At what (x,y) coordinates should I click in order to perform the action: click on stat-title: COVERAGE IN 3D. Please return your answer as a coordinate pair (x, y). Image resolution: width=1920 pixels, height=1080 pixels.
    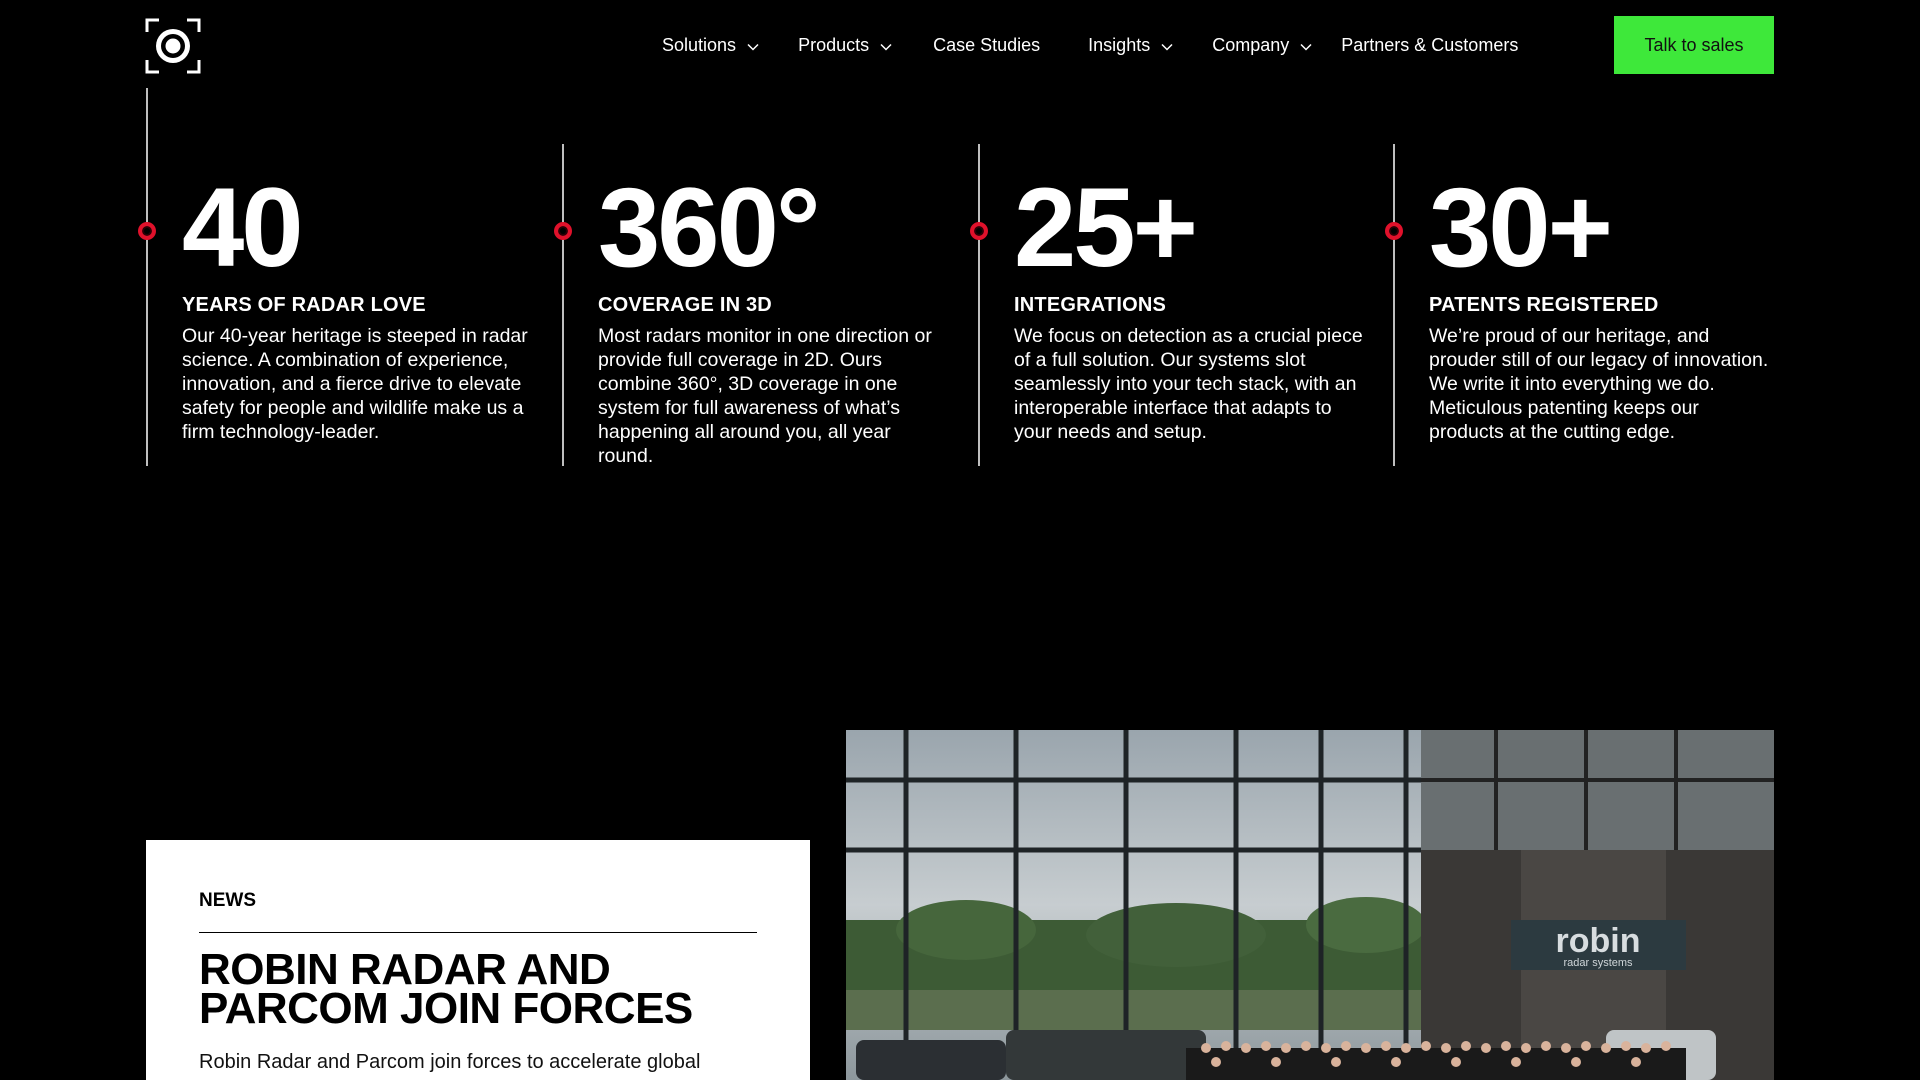
    Looking at the image, I should click on (685, 305).